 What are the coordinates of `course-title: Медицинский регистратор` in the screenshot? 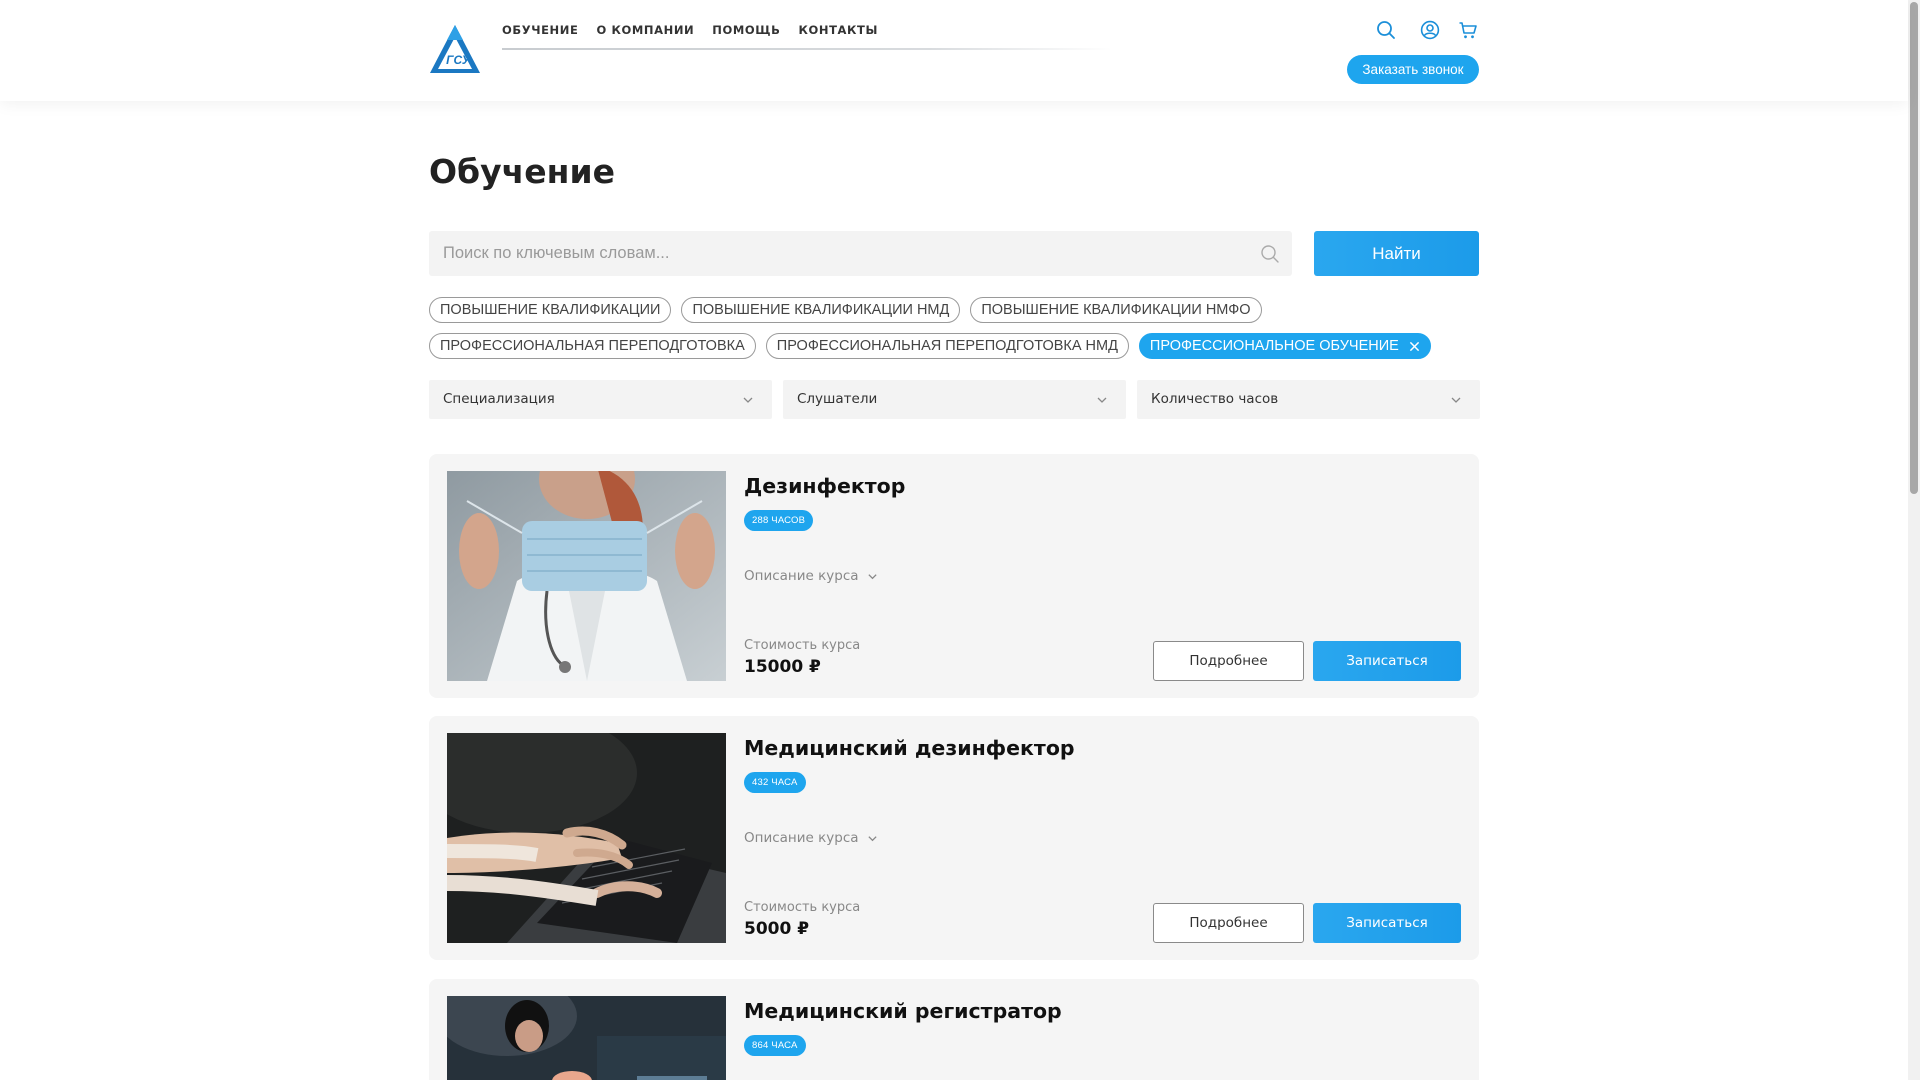 It's located at (903, 1011).